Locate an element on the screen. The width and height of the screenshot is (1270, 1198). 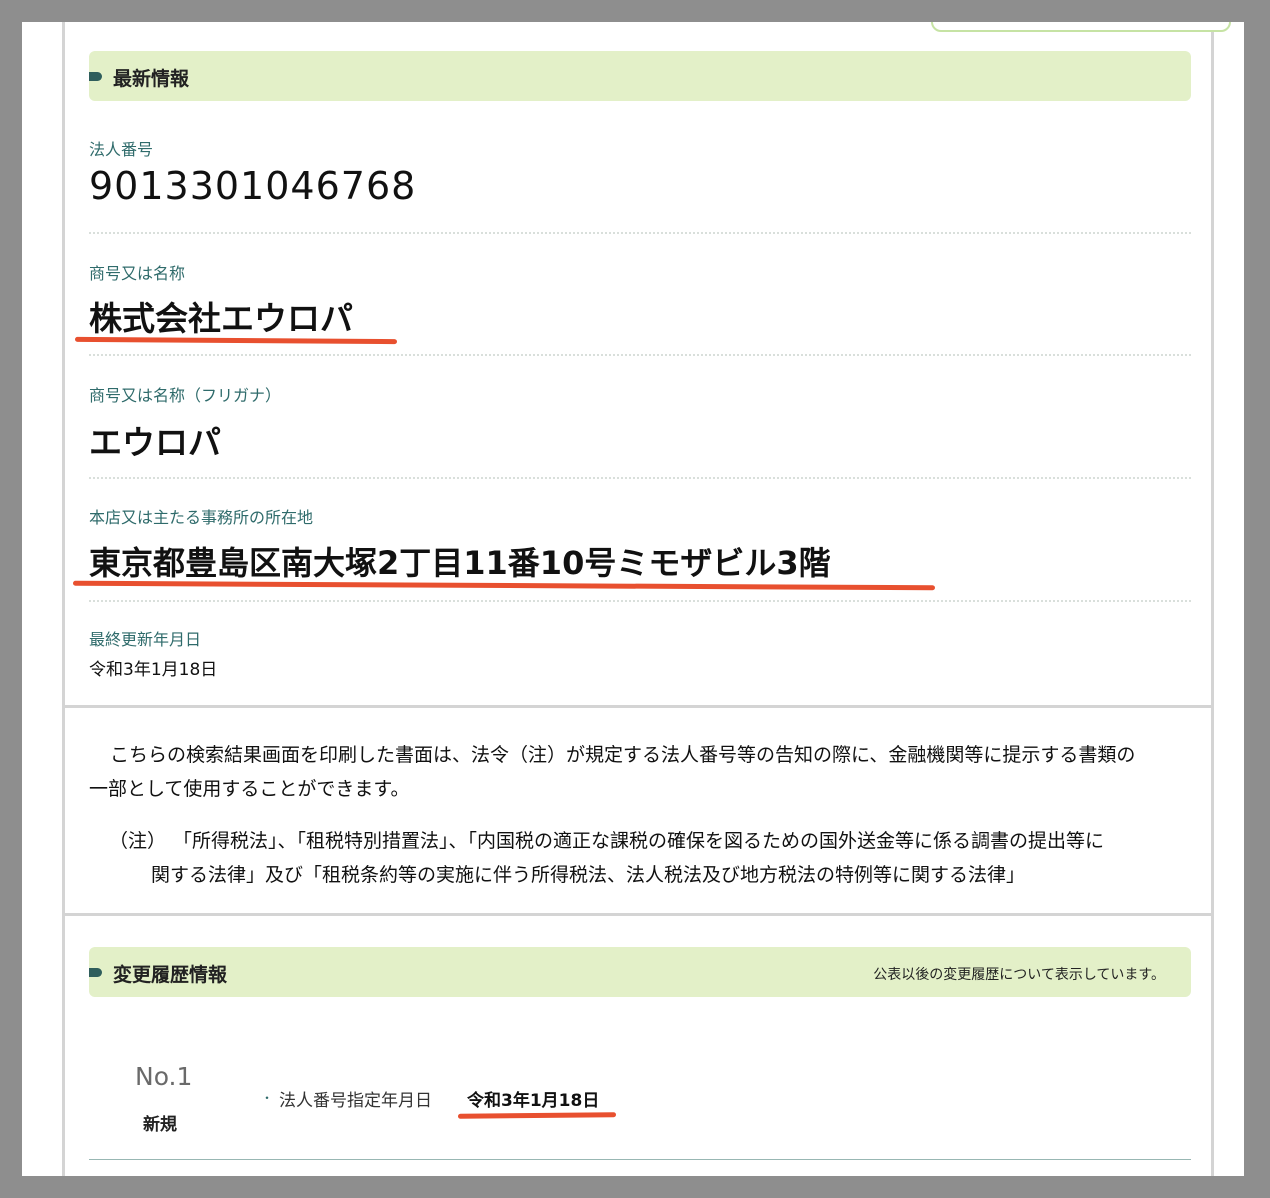
address-value: 東京都豊島区南大塚2丁目11番10号ミモザビル3階 is located at coordinates (460, 563).